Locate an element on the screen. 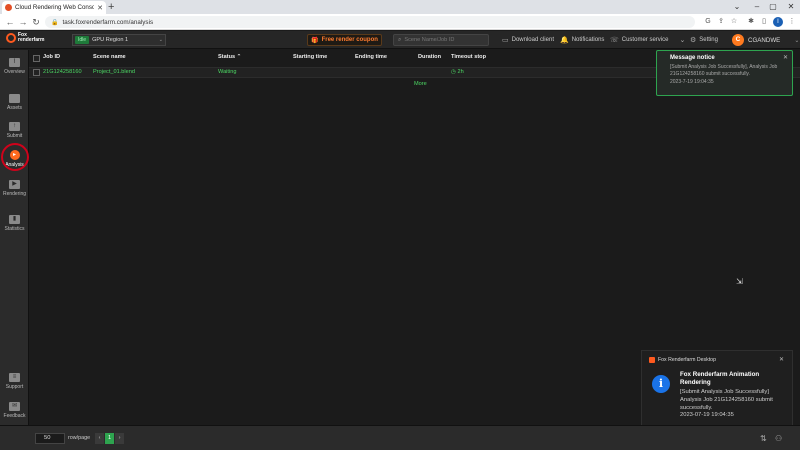  page-number-button: 1 is located at coordinates (109, 438).